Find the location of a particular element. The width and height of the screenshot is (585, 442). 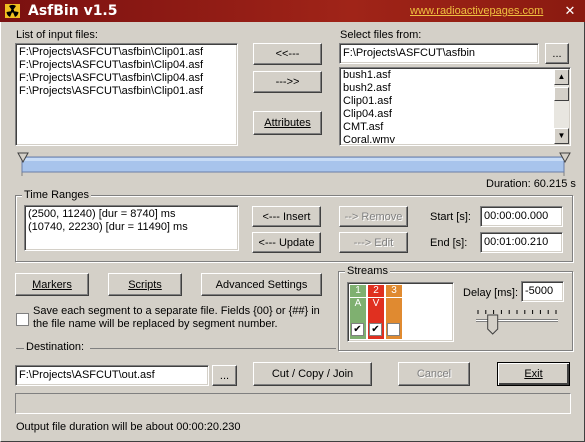

start-label: Start [s]: is located at coordinates (450, 217).